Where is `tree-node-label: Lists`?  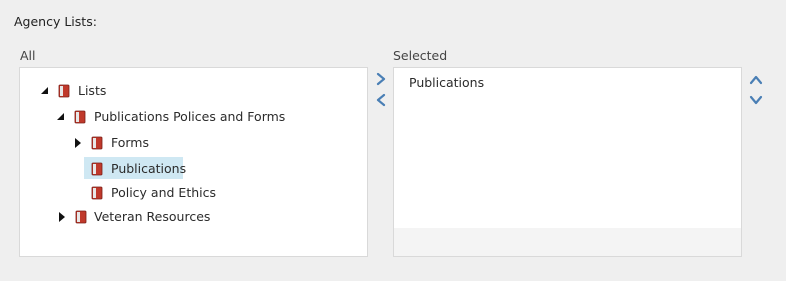 tree-node-label: Lists is located at coordinates (92, 90).